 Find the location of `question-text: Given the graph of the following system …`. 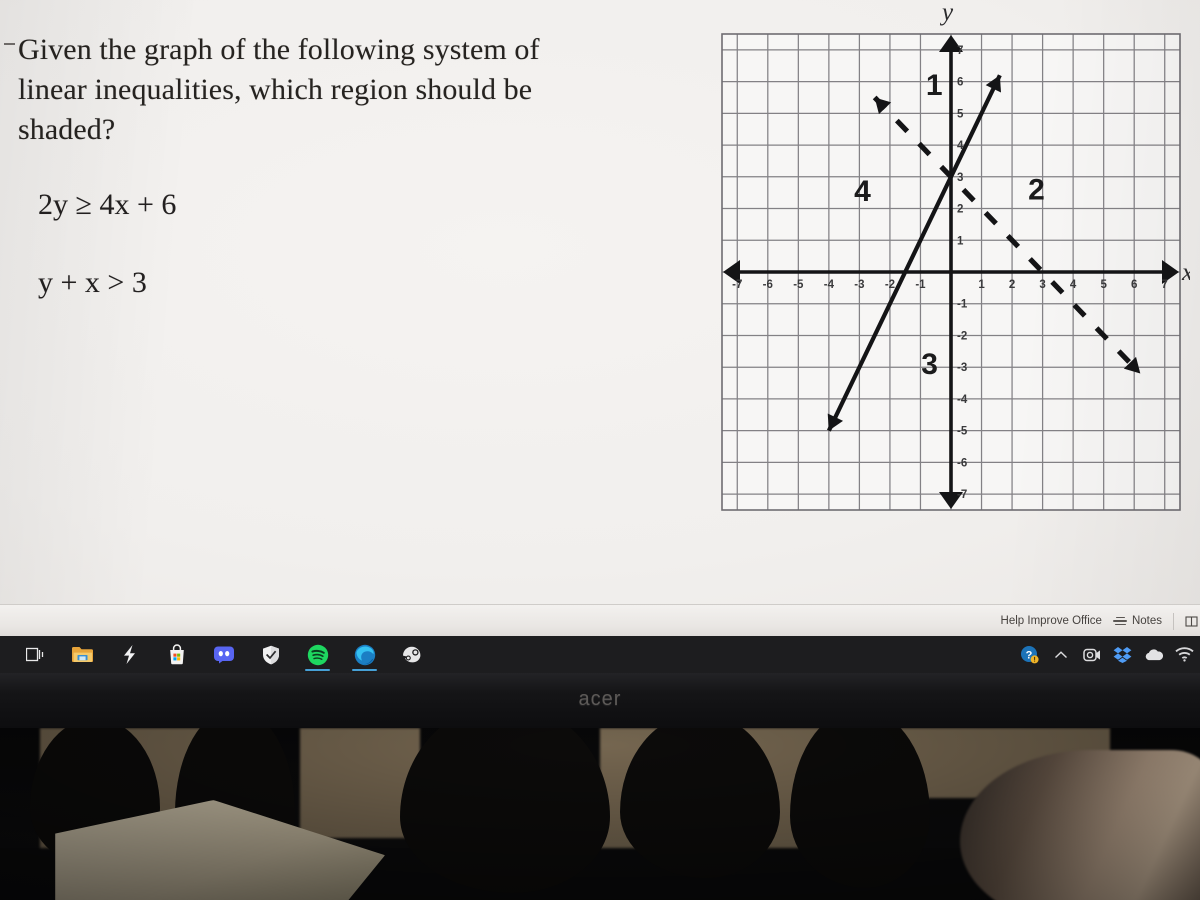

question-text: Given the graph of the following system … is located at coordinates (321, 90).